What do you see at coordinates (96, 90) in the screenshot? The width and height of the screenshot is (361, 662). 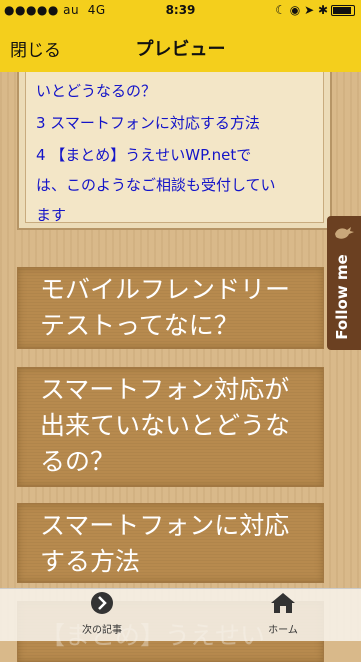 I see `toc-link: いとどうなるの？` at bounding box center [96, 90].